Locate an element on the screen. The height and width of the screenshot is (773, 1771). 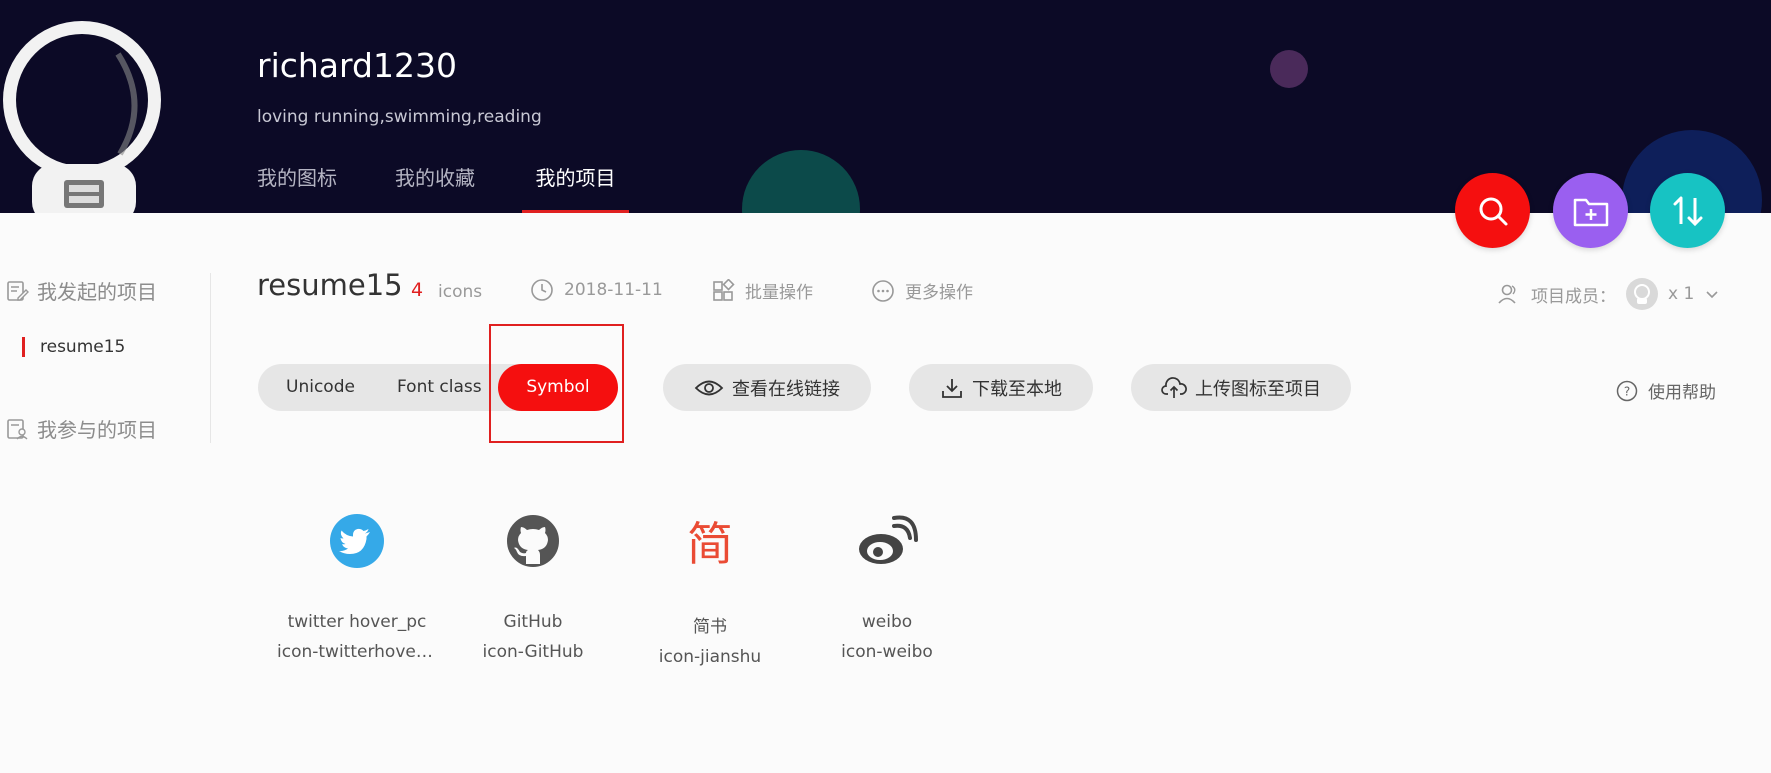
view-online-link-button: 查看在线链接 is located at coordinates (767, 387).